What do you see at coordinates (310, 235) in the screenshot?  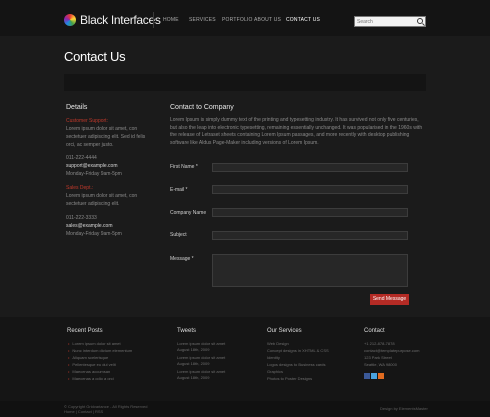 I see `subject-input` at bounding box center [310, 235].